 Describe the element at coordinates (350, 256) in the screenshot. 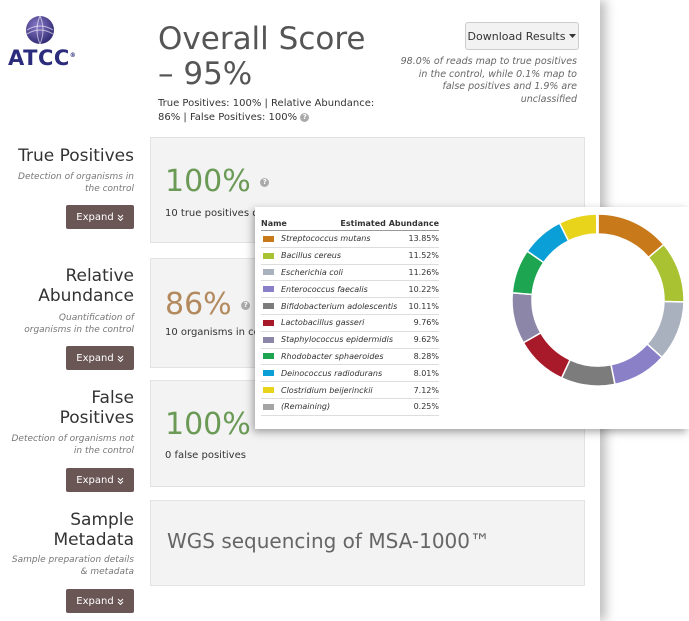

I see `table-row: Bacillus cereus 11.52%` at that location.